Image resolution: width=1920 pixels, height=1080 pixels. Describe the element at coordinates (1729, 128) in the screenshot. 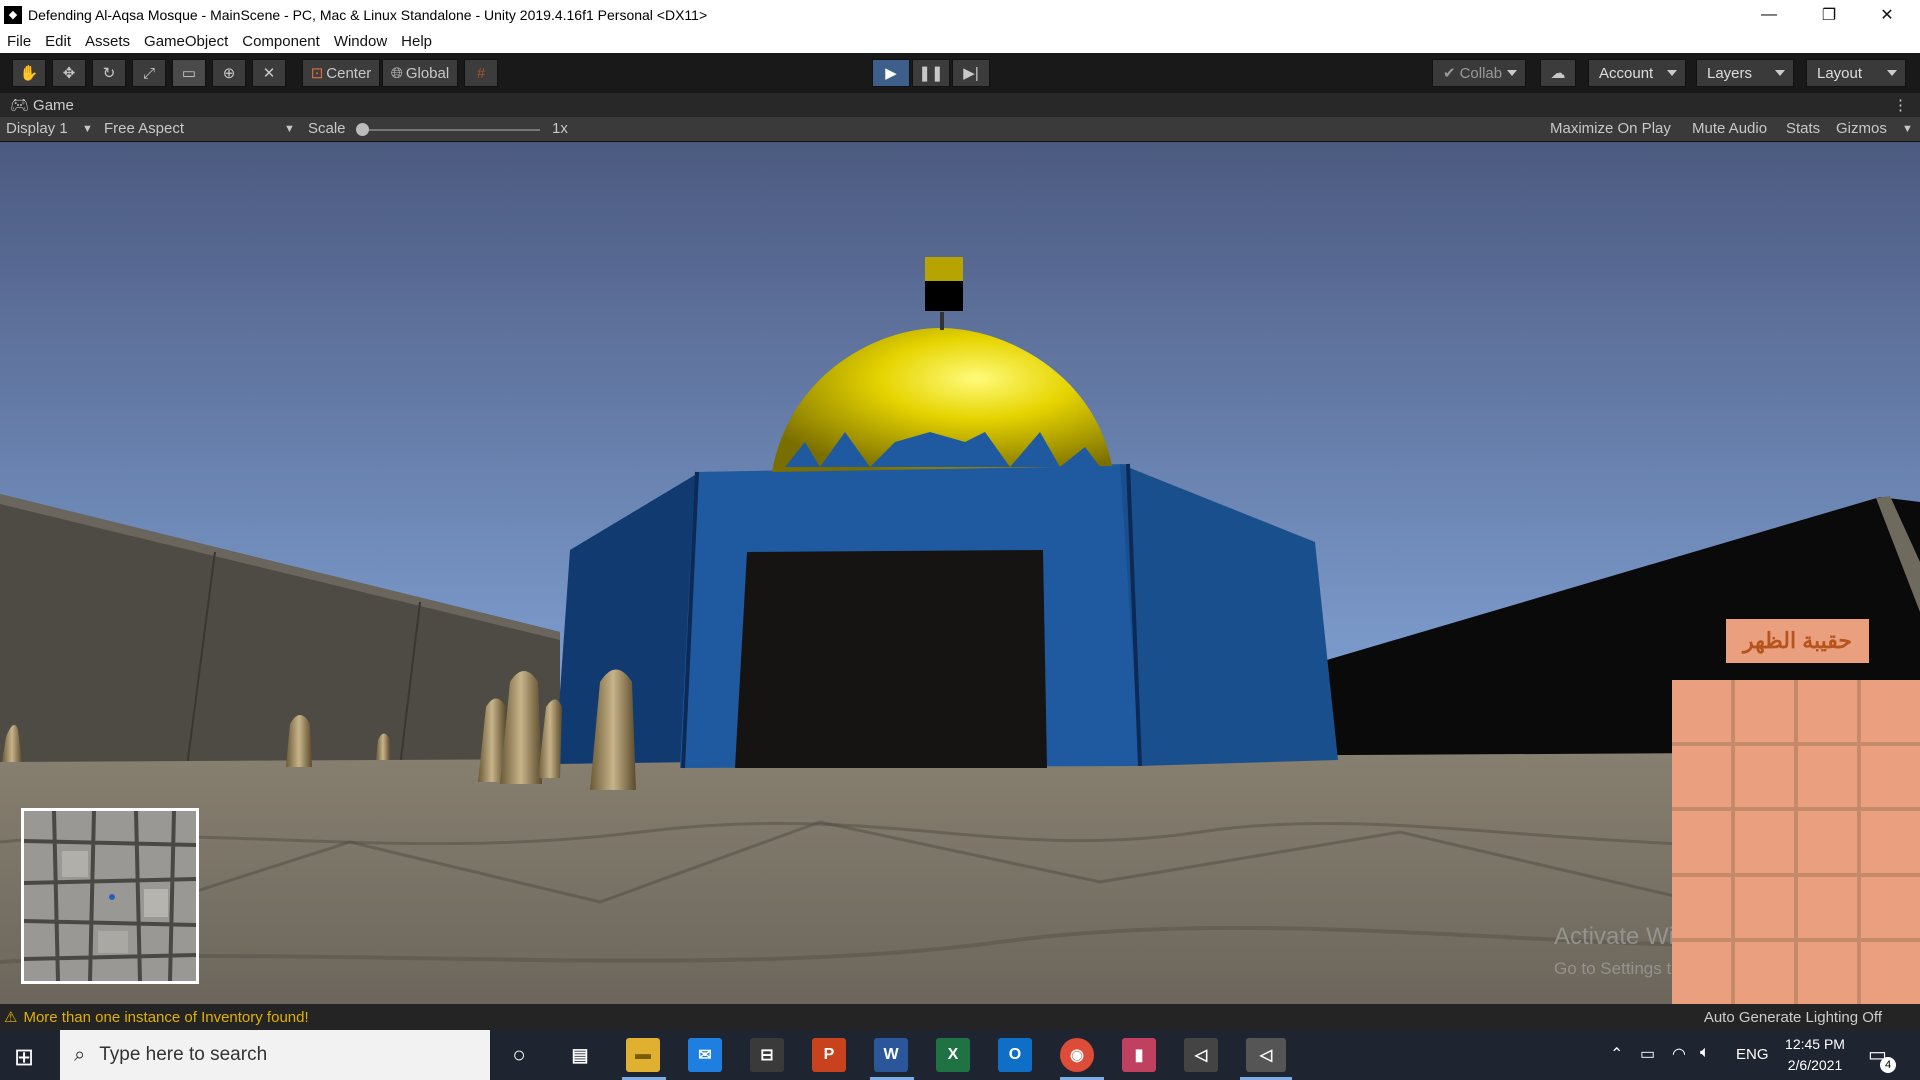

I see `mute-audio-toggle: Mute Audio` at that location.